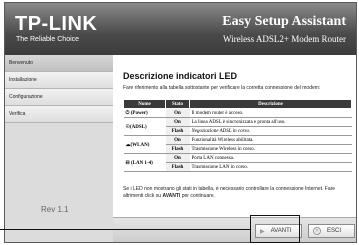 This screenshot has width=359, height=245. Describe the element at coordinates (59, 80) in the screenshot. I see `sidebar-item-installazione: Installazione` at that location.